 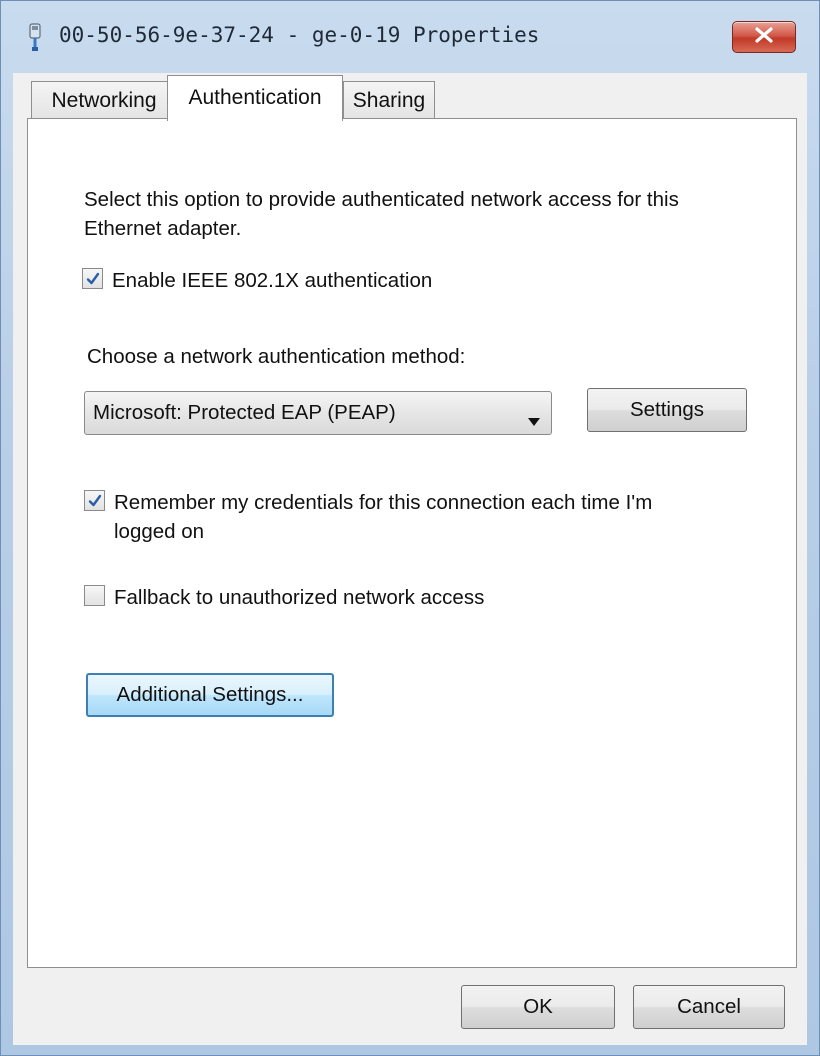 What do you see at coordinates (104, 100) in the screenshot?
I see `tab-networking: Networking` at bounding box center [104, 100].